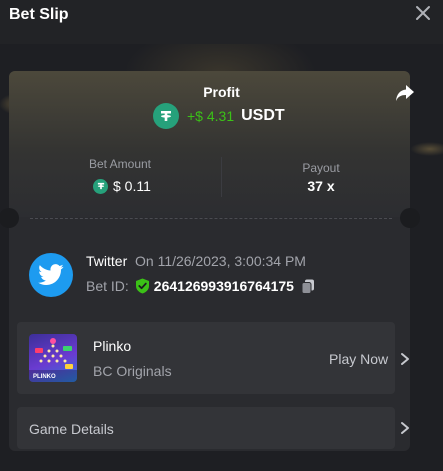 The width and height of the screenshot is (443, 471). What do you see at coordinates (112, 346) in the screenshot?
I see `game-name: Plinko` at bounding box center [112, 346].